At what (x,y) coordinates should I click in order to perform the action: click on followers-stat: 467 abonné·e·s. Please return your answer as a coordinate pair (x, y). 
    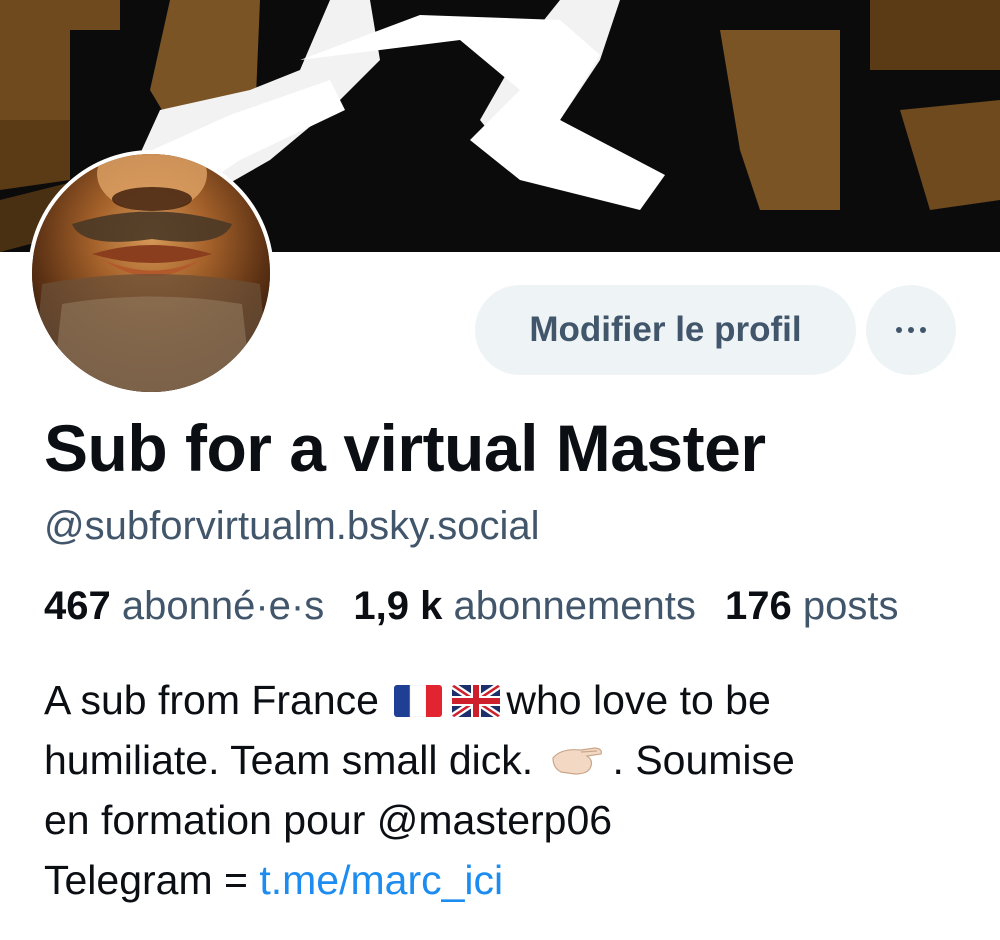
    Looking at the image, I should click on (184, 606).